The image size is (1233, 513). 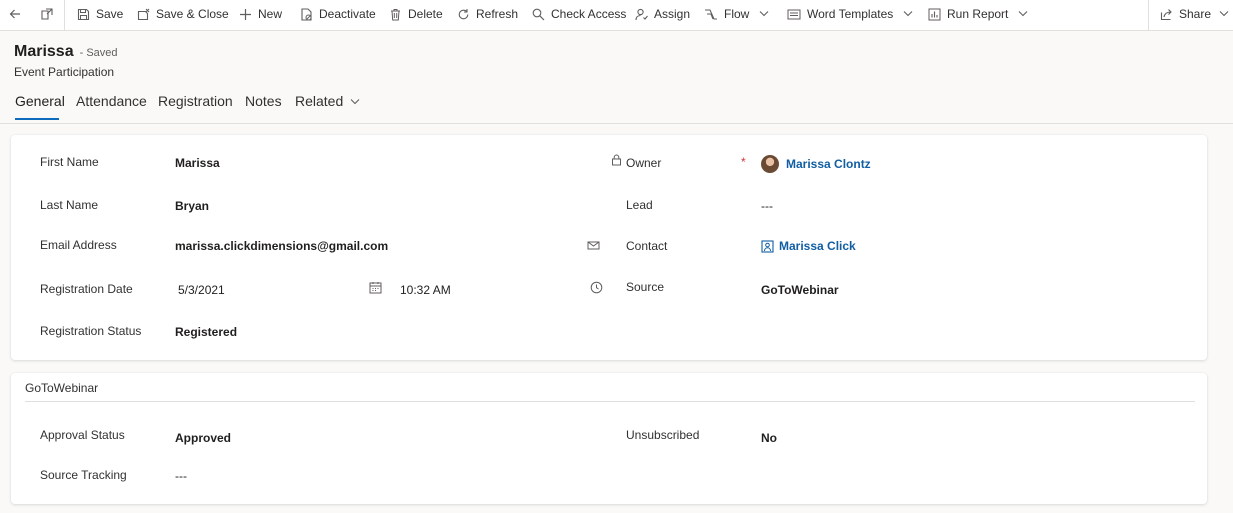 I want to click on flow-label: Flow, so click(x=737, y=14).